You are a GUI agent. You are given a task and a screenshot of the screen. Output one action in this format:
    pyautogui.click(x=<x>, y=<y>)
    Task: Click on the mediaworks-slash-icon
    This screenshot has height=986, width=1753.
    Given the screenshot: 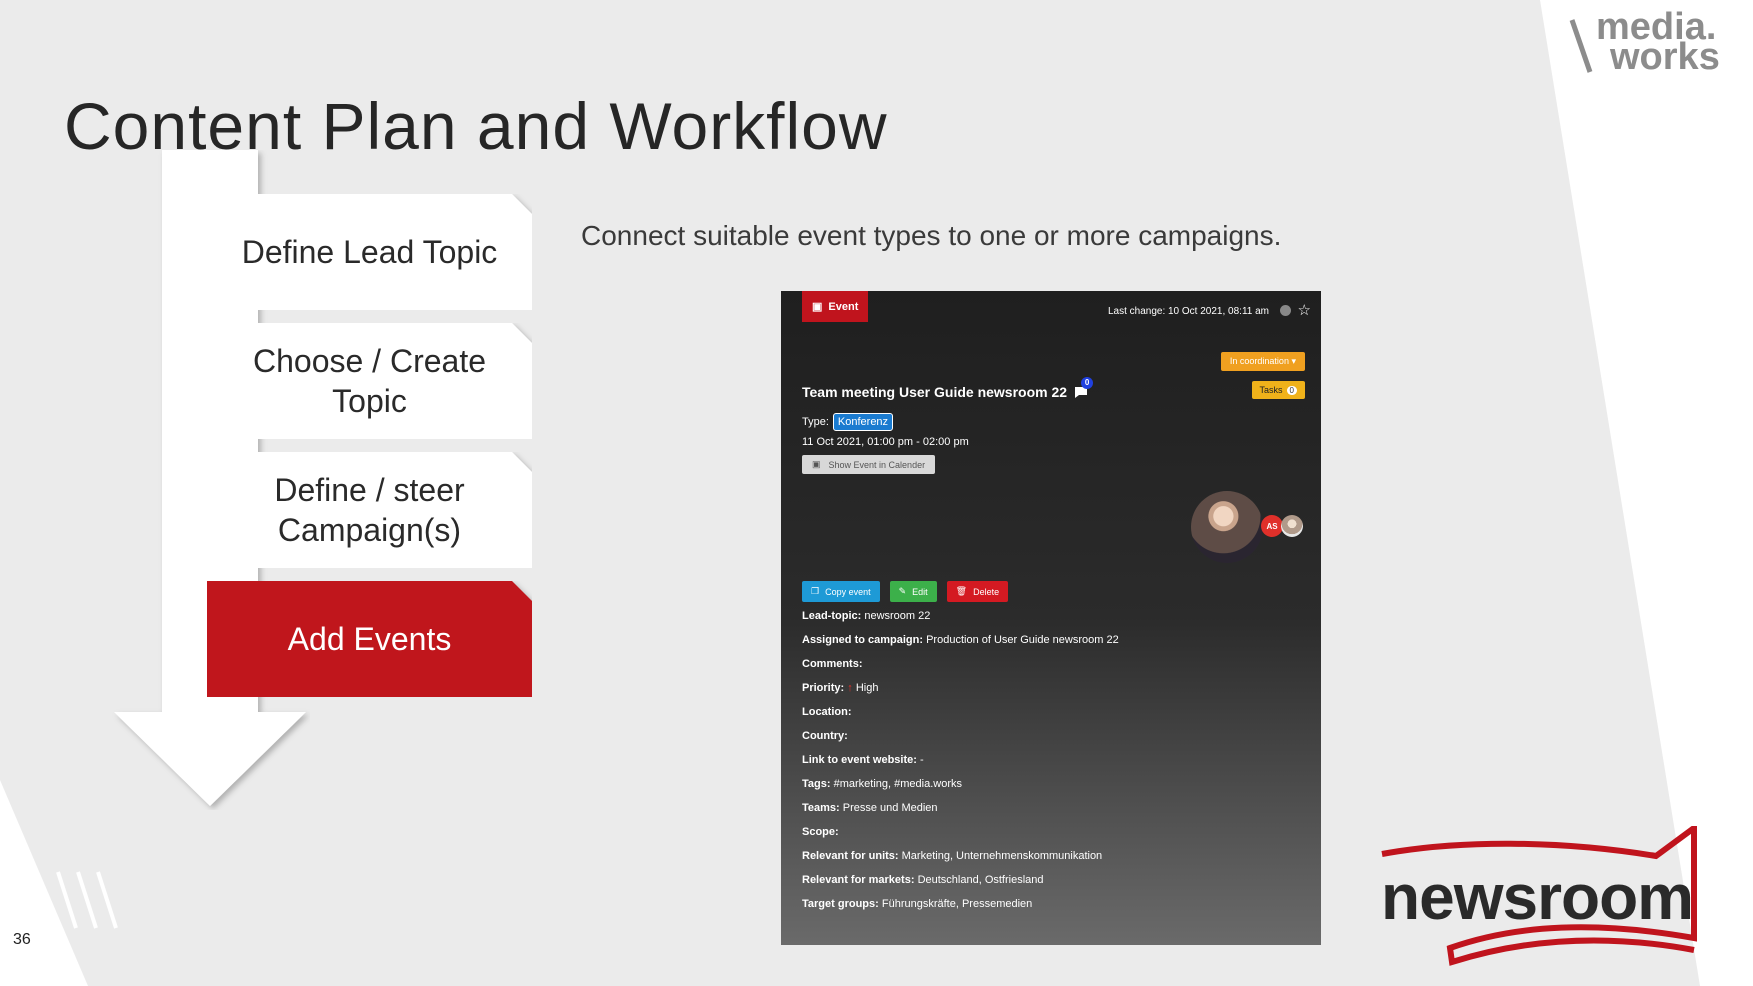 What is the action you would take?
    pyautogui.click(x=1581, y=46)
    